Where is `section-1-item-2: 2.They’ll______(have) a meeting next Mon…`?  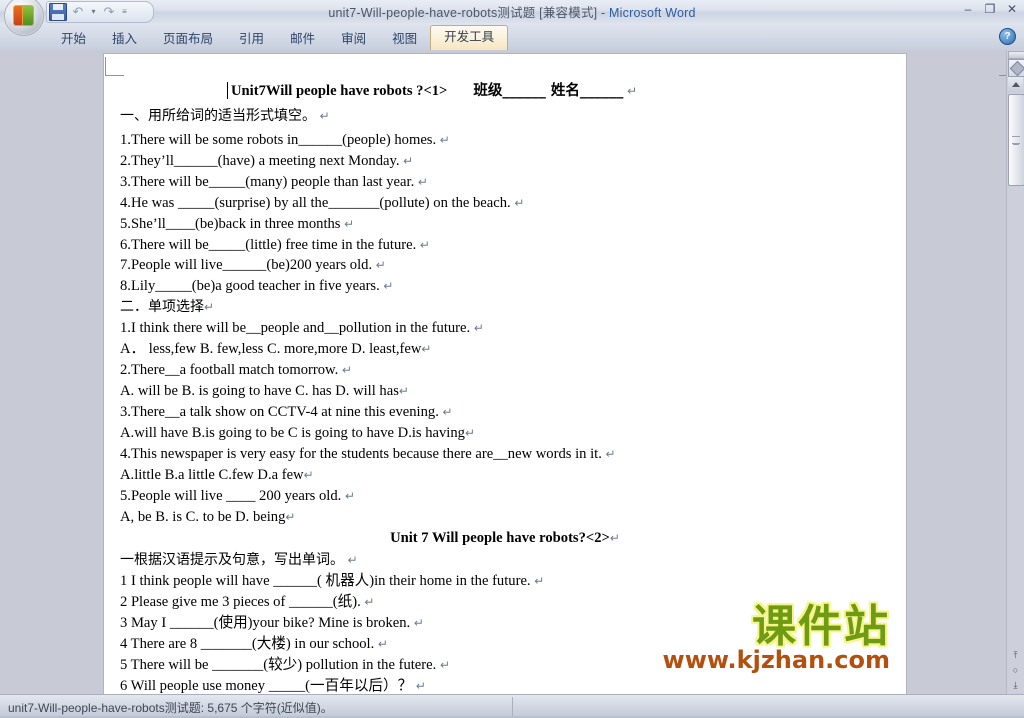
section-1-item-2: 2.They’ll______(have) a meeting next Mon… is located at coordinates (266, 161).